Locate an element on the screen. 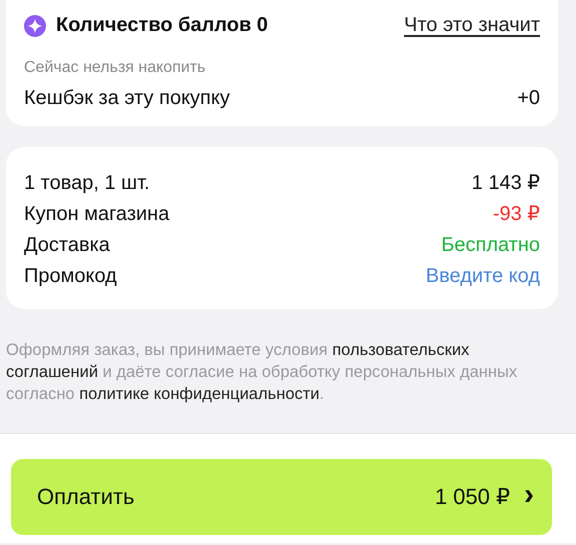 Image resolution: width=576 pixels, height=545 pixels. summary-label: Доставка is located at coordinates (67, 245).